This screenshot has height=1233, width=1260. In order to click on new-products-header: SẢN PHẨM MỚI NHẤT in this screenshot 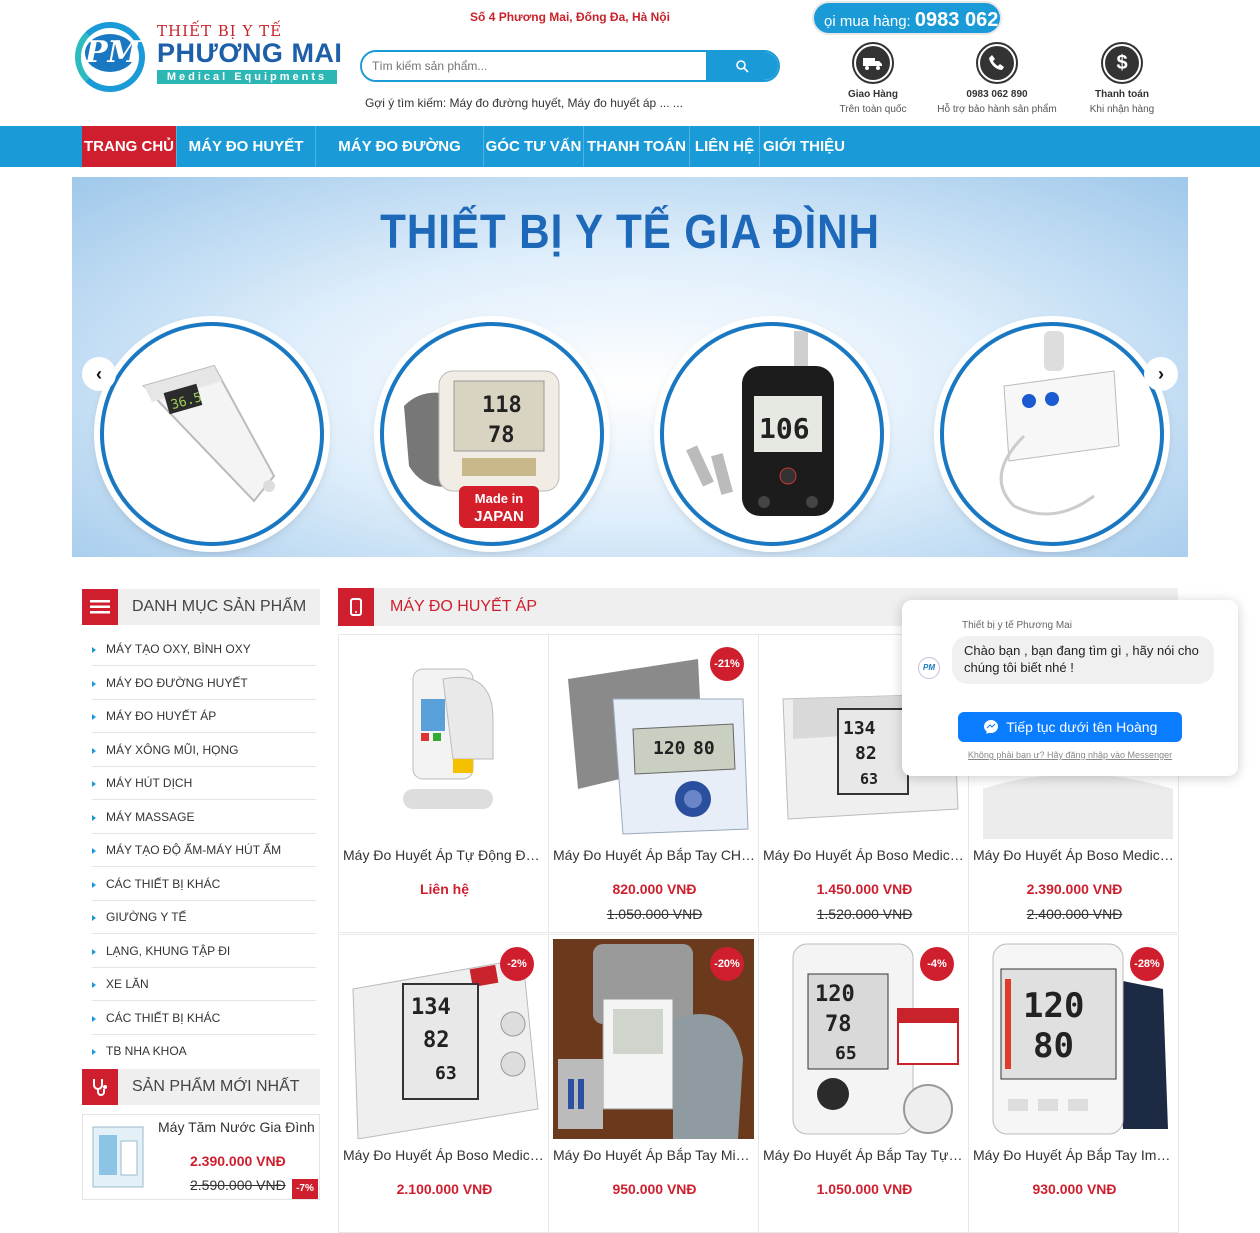, I will do `click(201, 1087)`.